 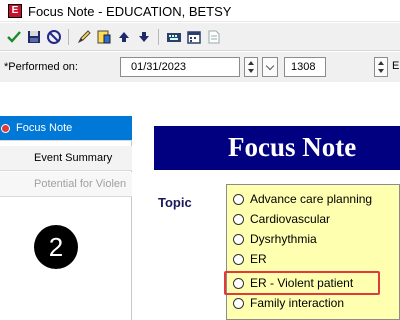 I want to click on step-number-badge: 2, so click(x=56, y=247).